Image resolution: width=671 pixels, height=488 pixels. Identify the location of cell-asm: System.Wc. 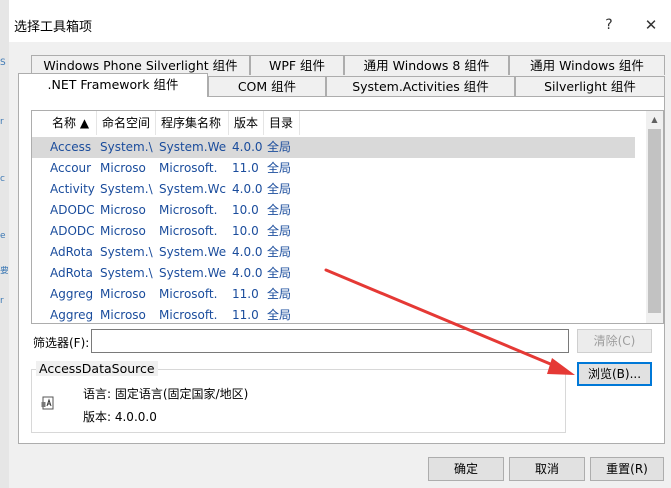
(193, 189).